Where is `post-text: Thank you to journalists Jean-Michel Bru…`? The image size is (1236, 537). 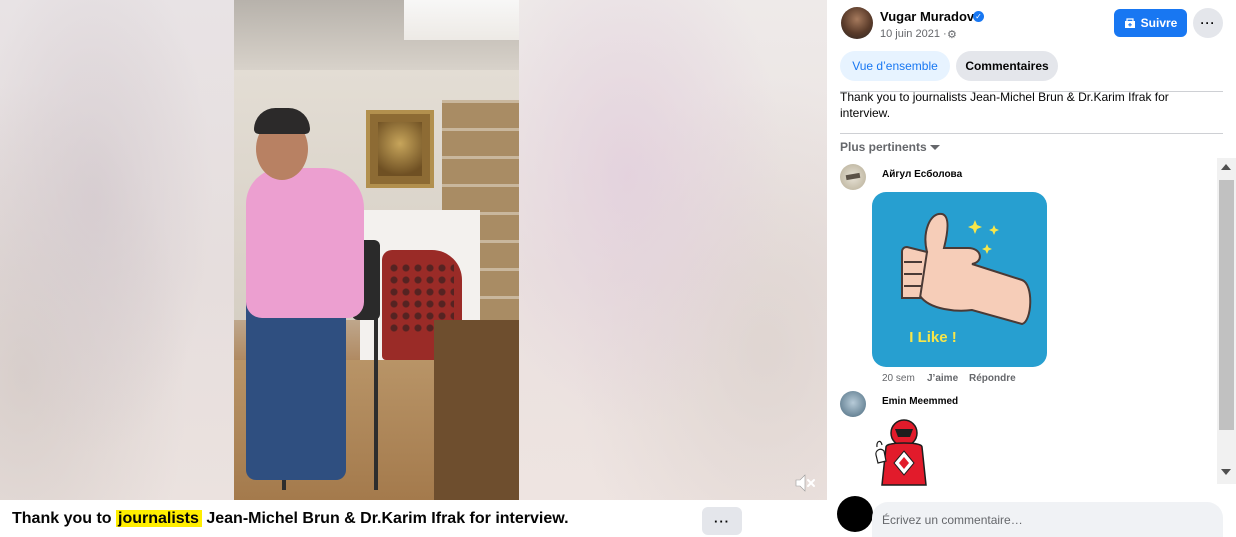
post-text: Thank you to journalists Jean-Michel Bru… is located at coordinates (1004, 105).